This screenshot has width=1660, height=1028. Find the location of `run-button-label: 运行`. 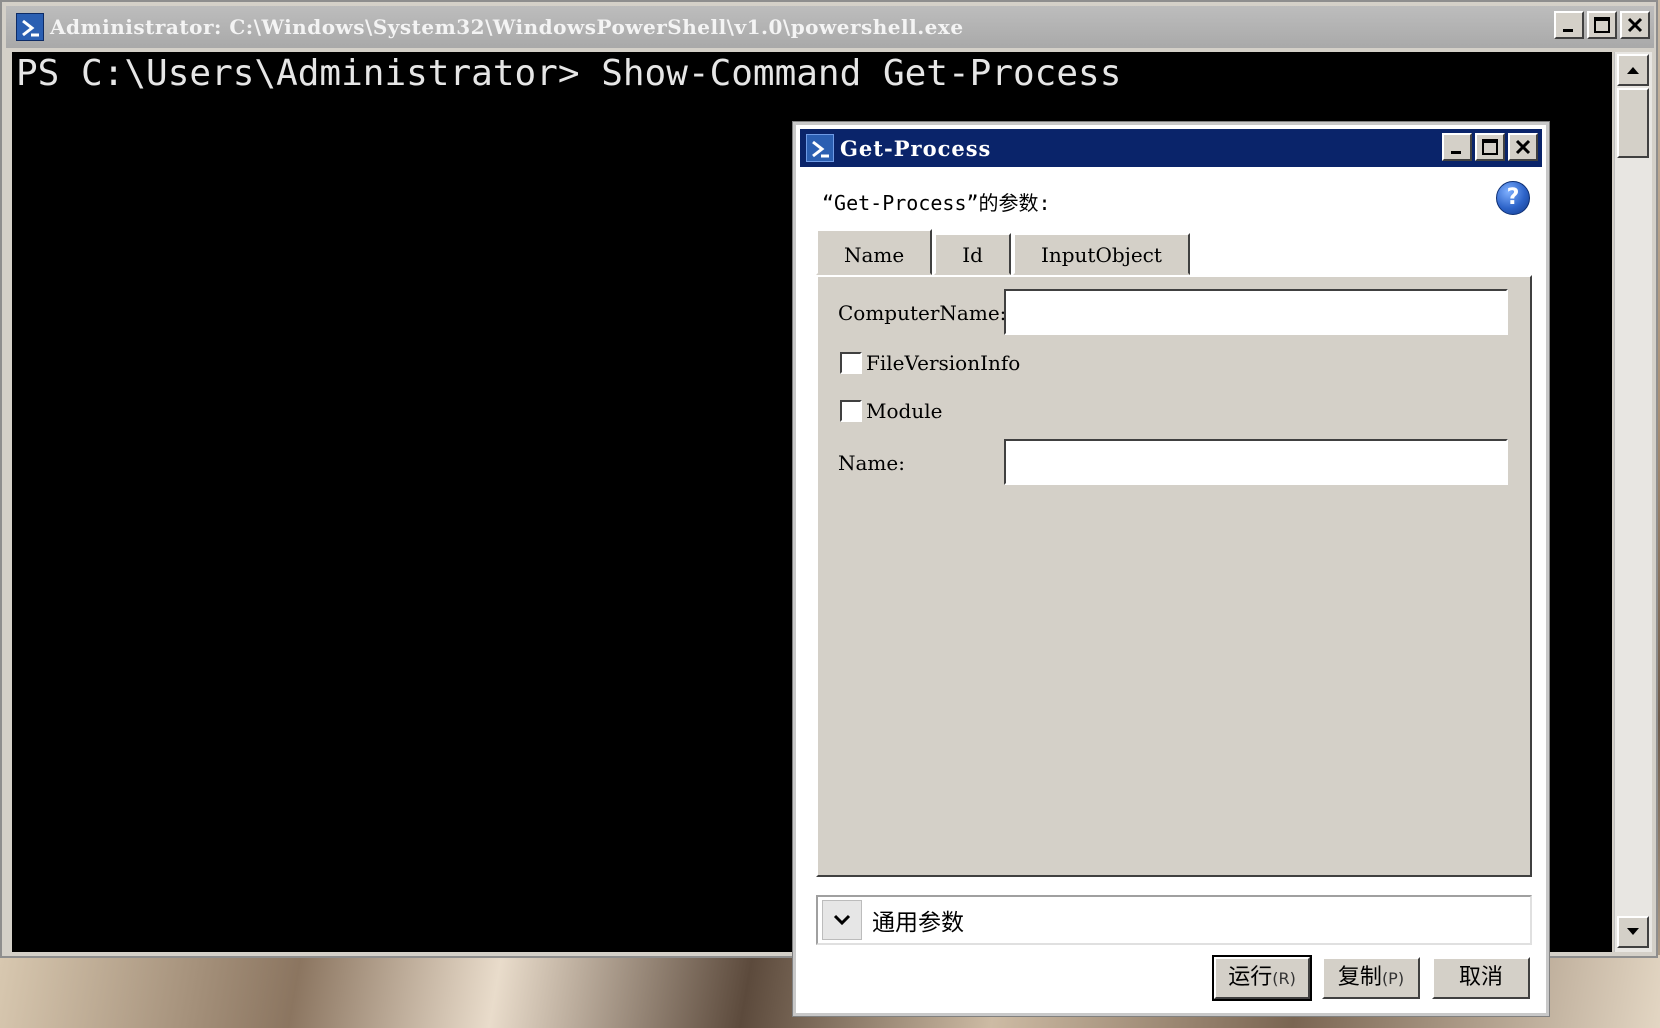

run-button-label: 运行 is located at coordinates (1250, 977).